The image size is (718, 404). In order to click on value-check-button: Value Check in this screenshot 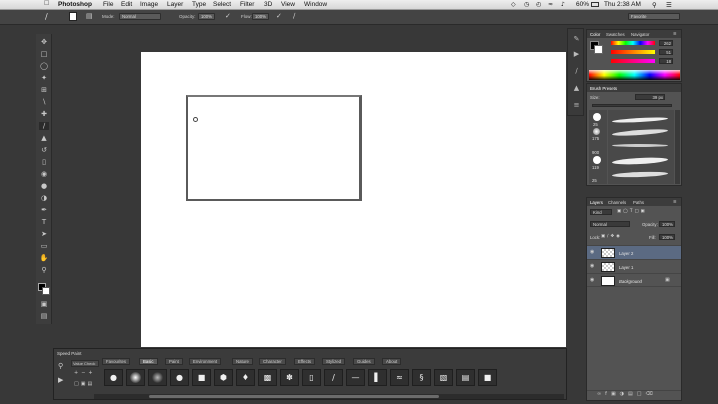, I will do `click(85, 363)`.